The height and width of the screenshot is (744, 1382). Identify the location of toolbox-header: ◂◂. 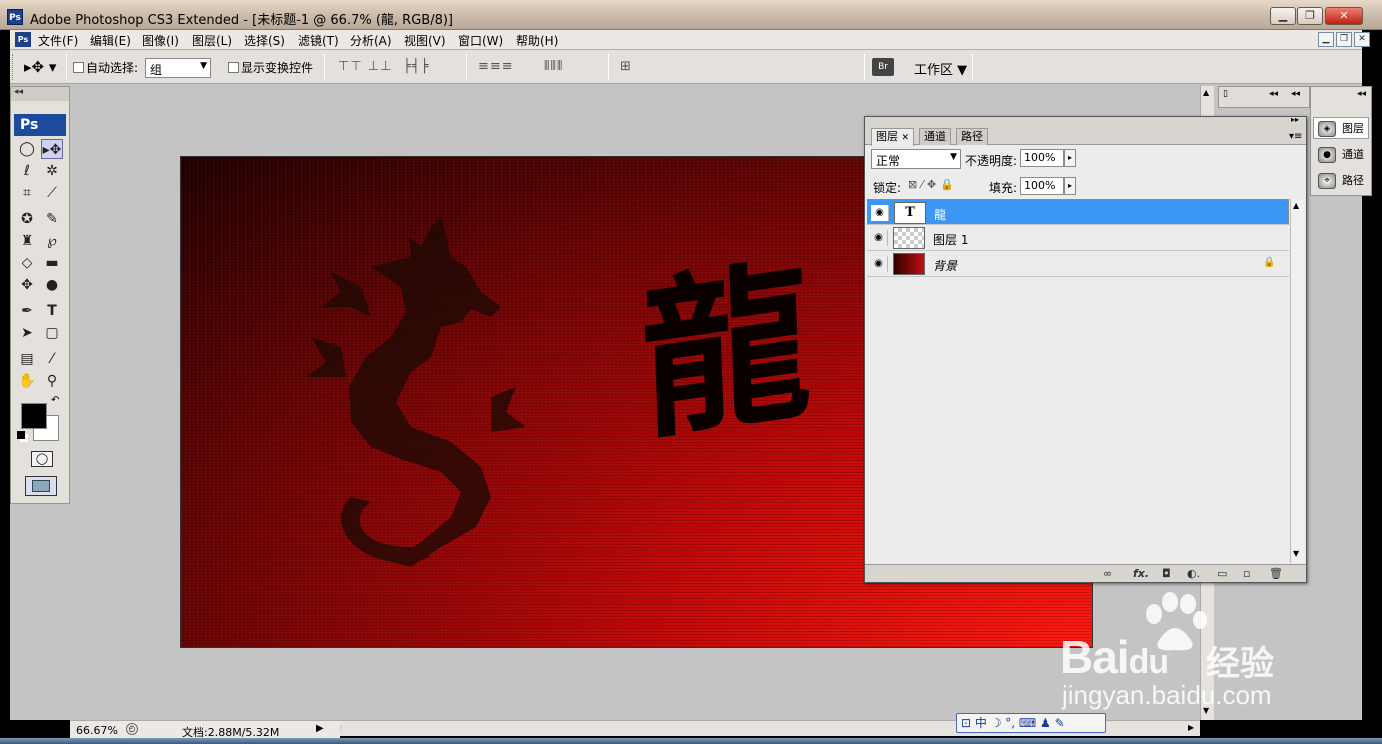
(40, 94).